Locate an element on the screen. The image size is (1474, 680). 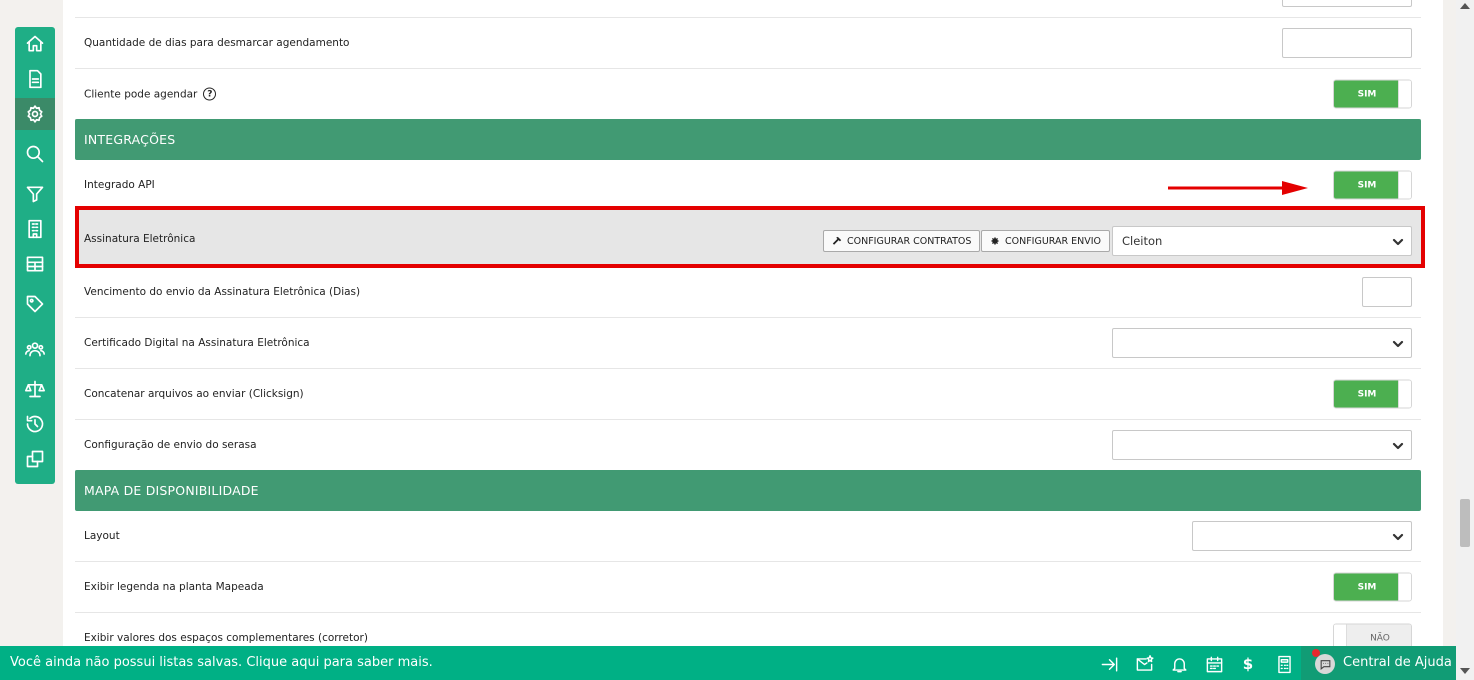
sidebar-item-home is located at coordinates (35, 44).